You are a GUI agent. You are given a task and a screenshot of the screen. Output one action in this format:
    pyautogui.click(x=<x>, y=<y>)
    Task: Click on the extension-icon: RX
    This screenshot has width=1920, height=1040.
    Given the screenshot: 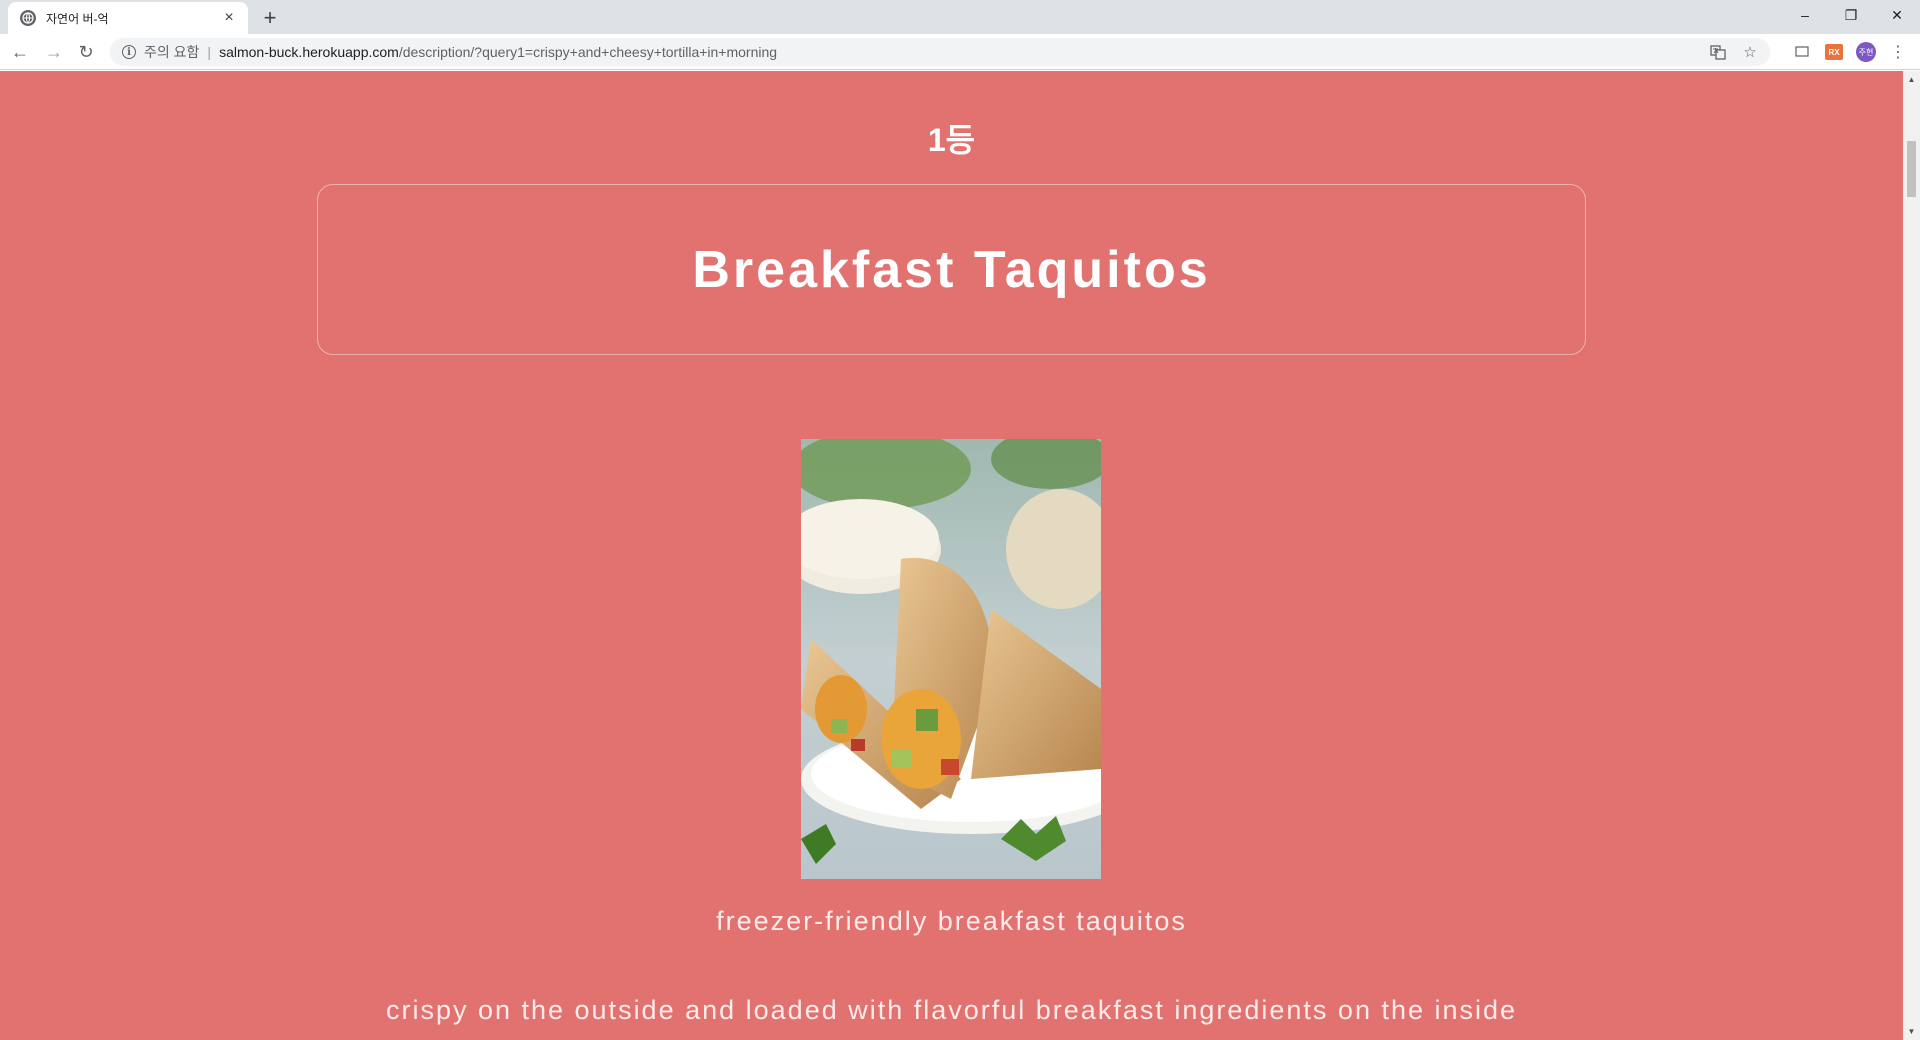 What is the action you would take?
    pyautogui.click(x=1834, y=52)
    